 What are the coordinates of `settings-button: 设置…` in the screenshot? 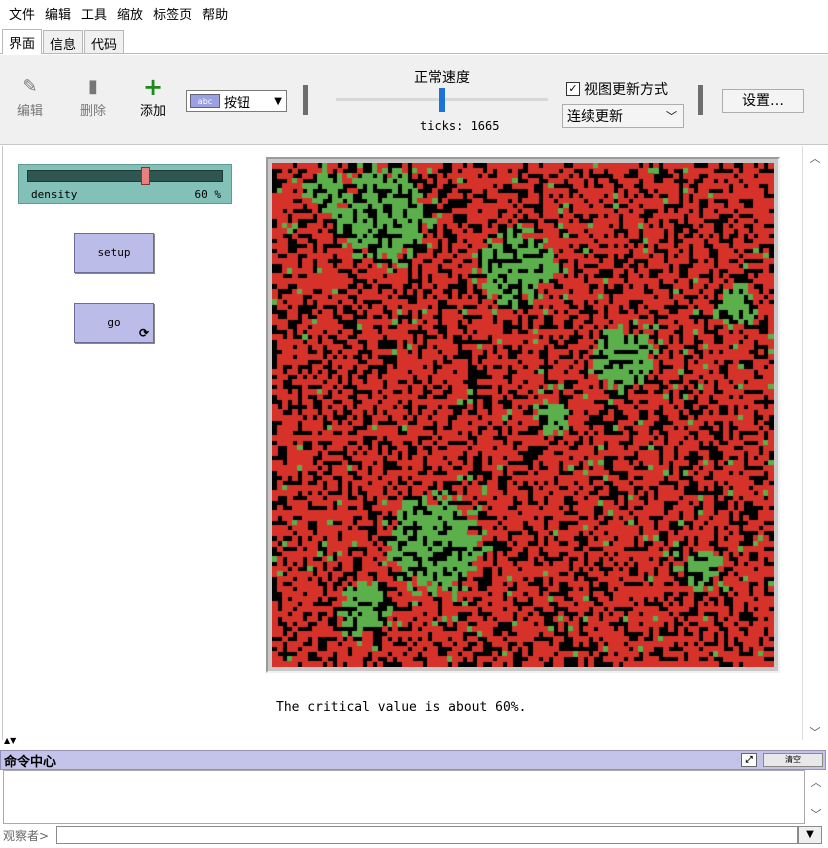 It's located at (763, 101).